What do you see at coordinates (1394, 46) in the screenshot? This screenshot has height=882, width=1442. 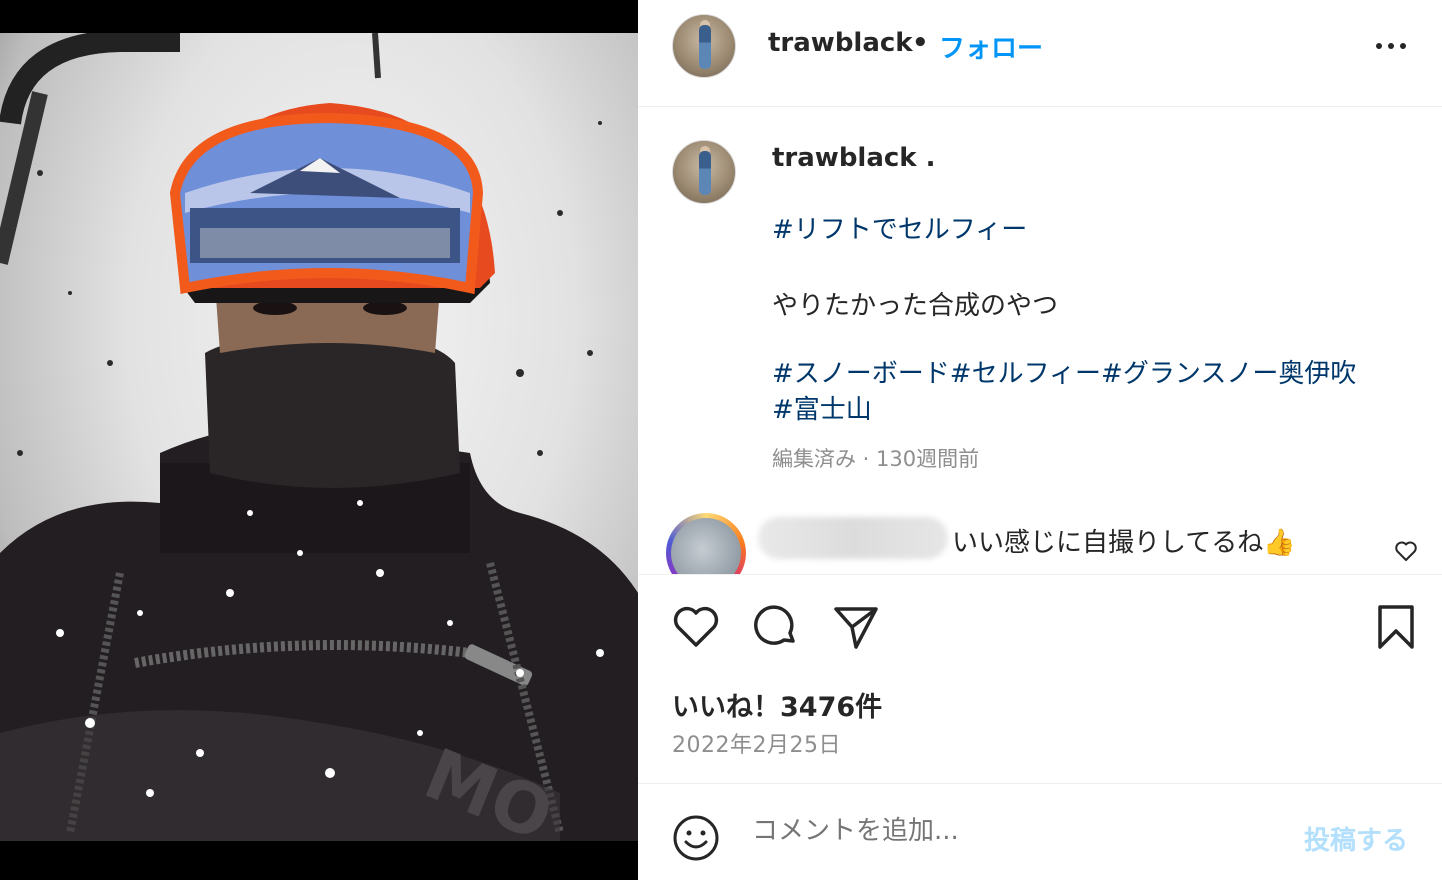 I see `more-options-icon` at bounding box center [1394, 46].